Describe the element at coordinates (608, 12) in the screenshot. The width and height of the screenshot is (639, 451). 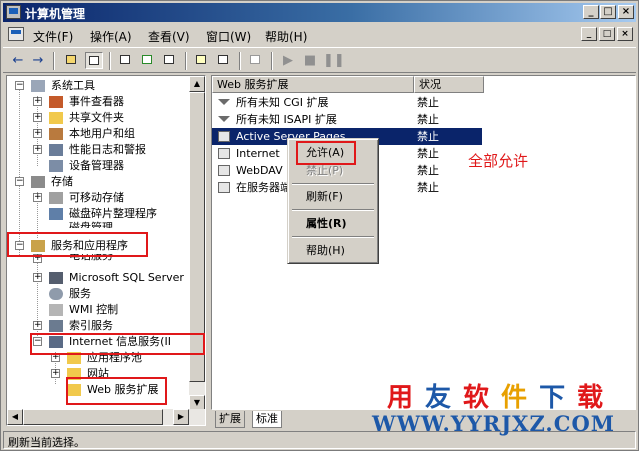
I see `maximize-button: □` at that location.